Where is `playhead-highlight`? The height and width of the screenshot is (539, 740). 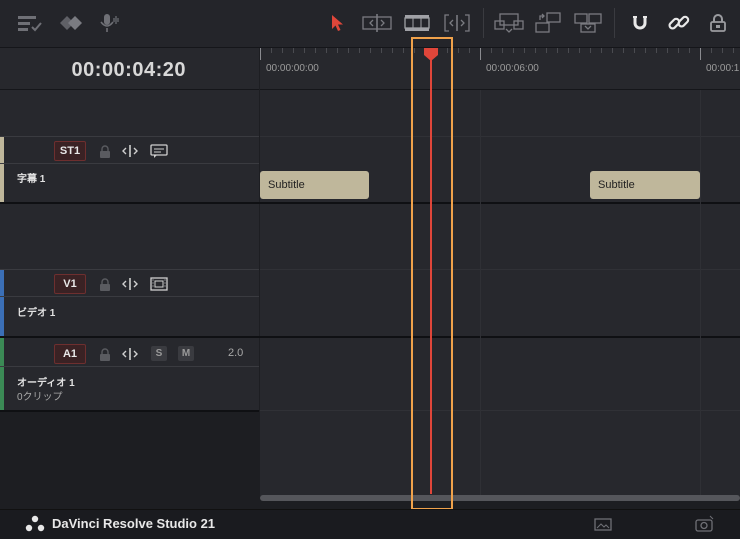
playhead-highlight is located at coordinates (432, 273).